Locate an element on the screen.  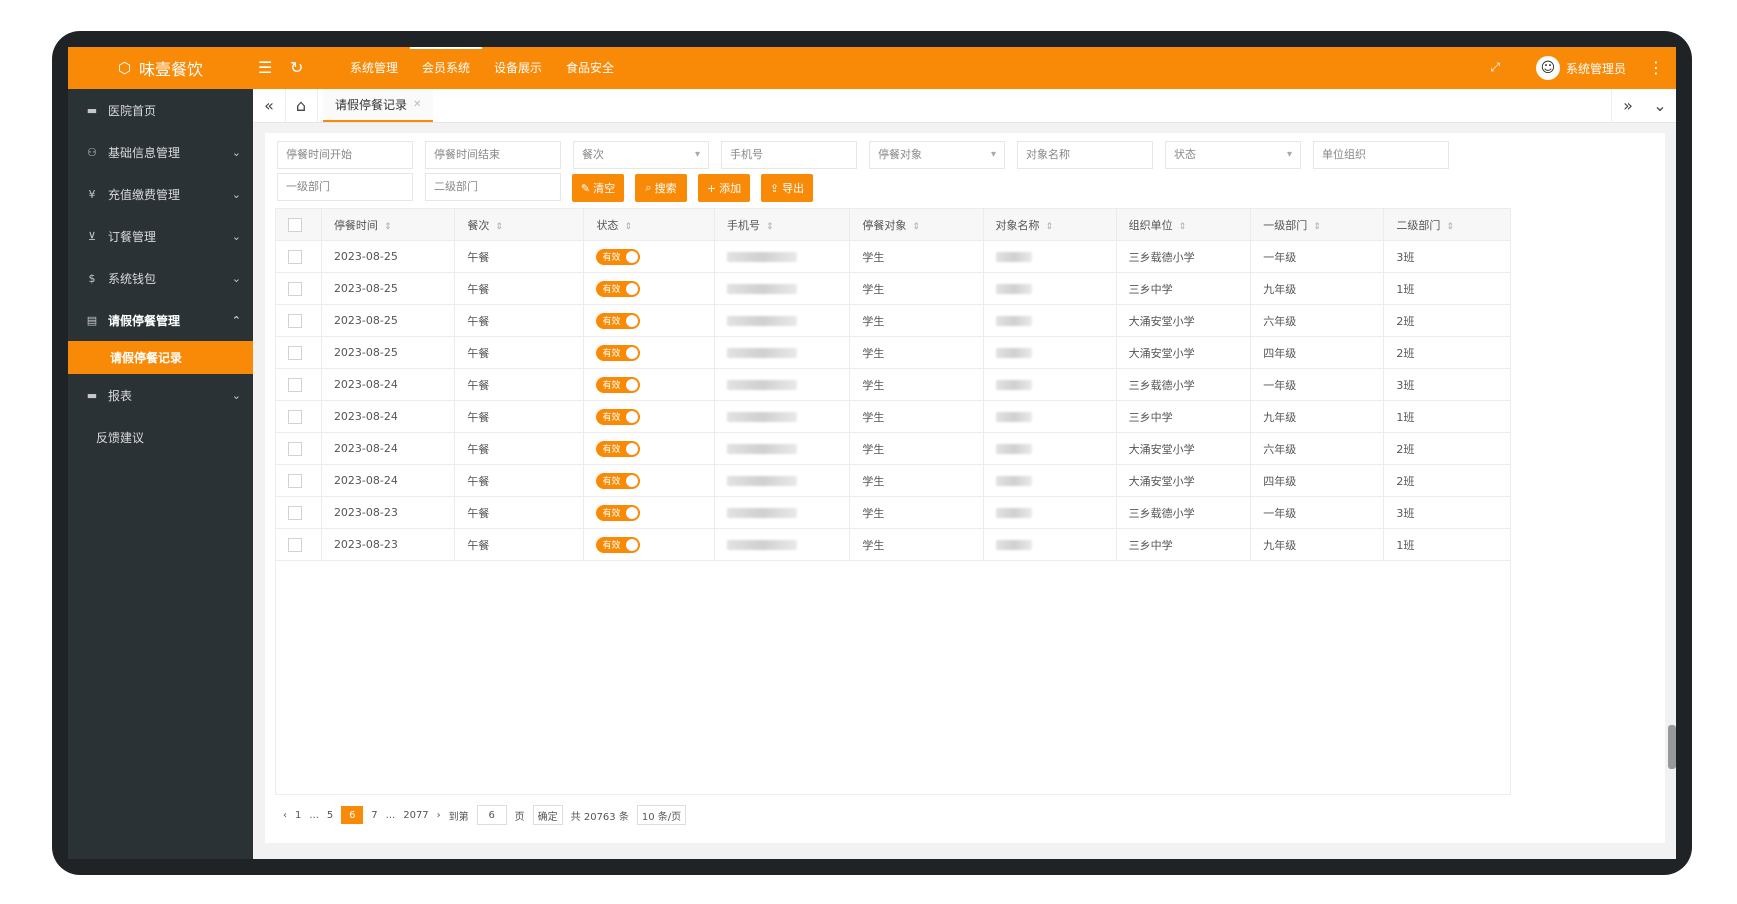
filter-field: 停餐时间开始 is located at coordinates (345, 155).